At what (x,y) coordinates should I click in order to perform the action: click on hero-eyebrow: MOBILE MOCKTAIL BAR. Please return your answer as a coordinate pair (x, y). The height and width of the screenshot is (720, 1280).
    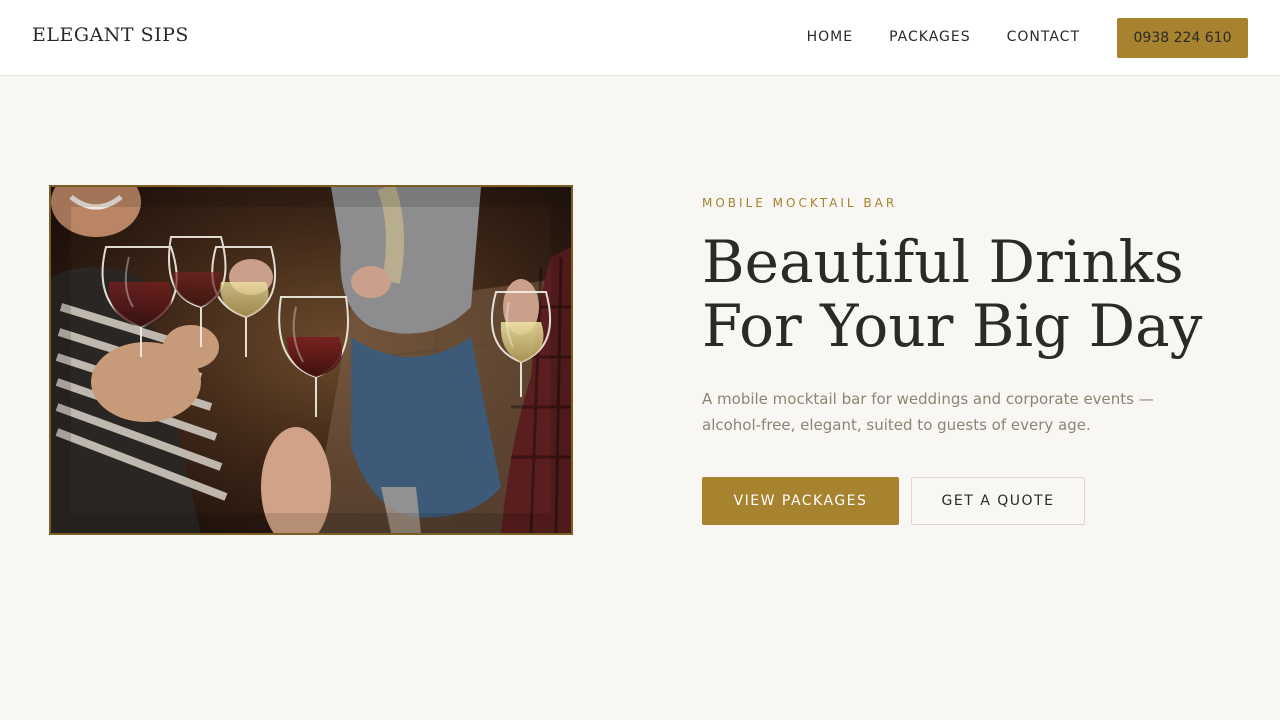
    Looking at the image, I should click on (800, 203).